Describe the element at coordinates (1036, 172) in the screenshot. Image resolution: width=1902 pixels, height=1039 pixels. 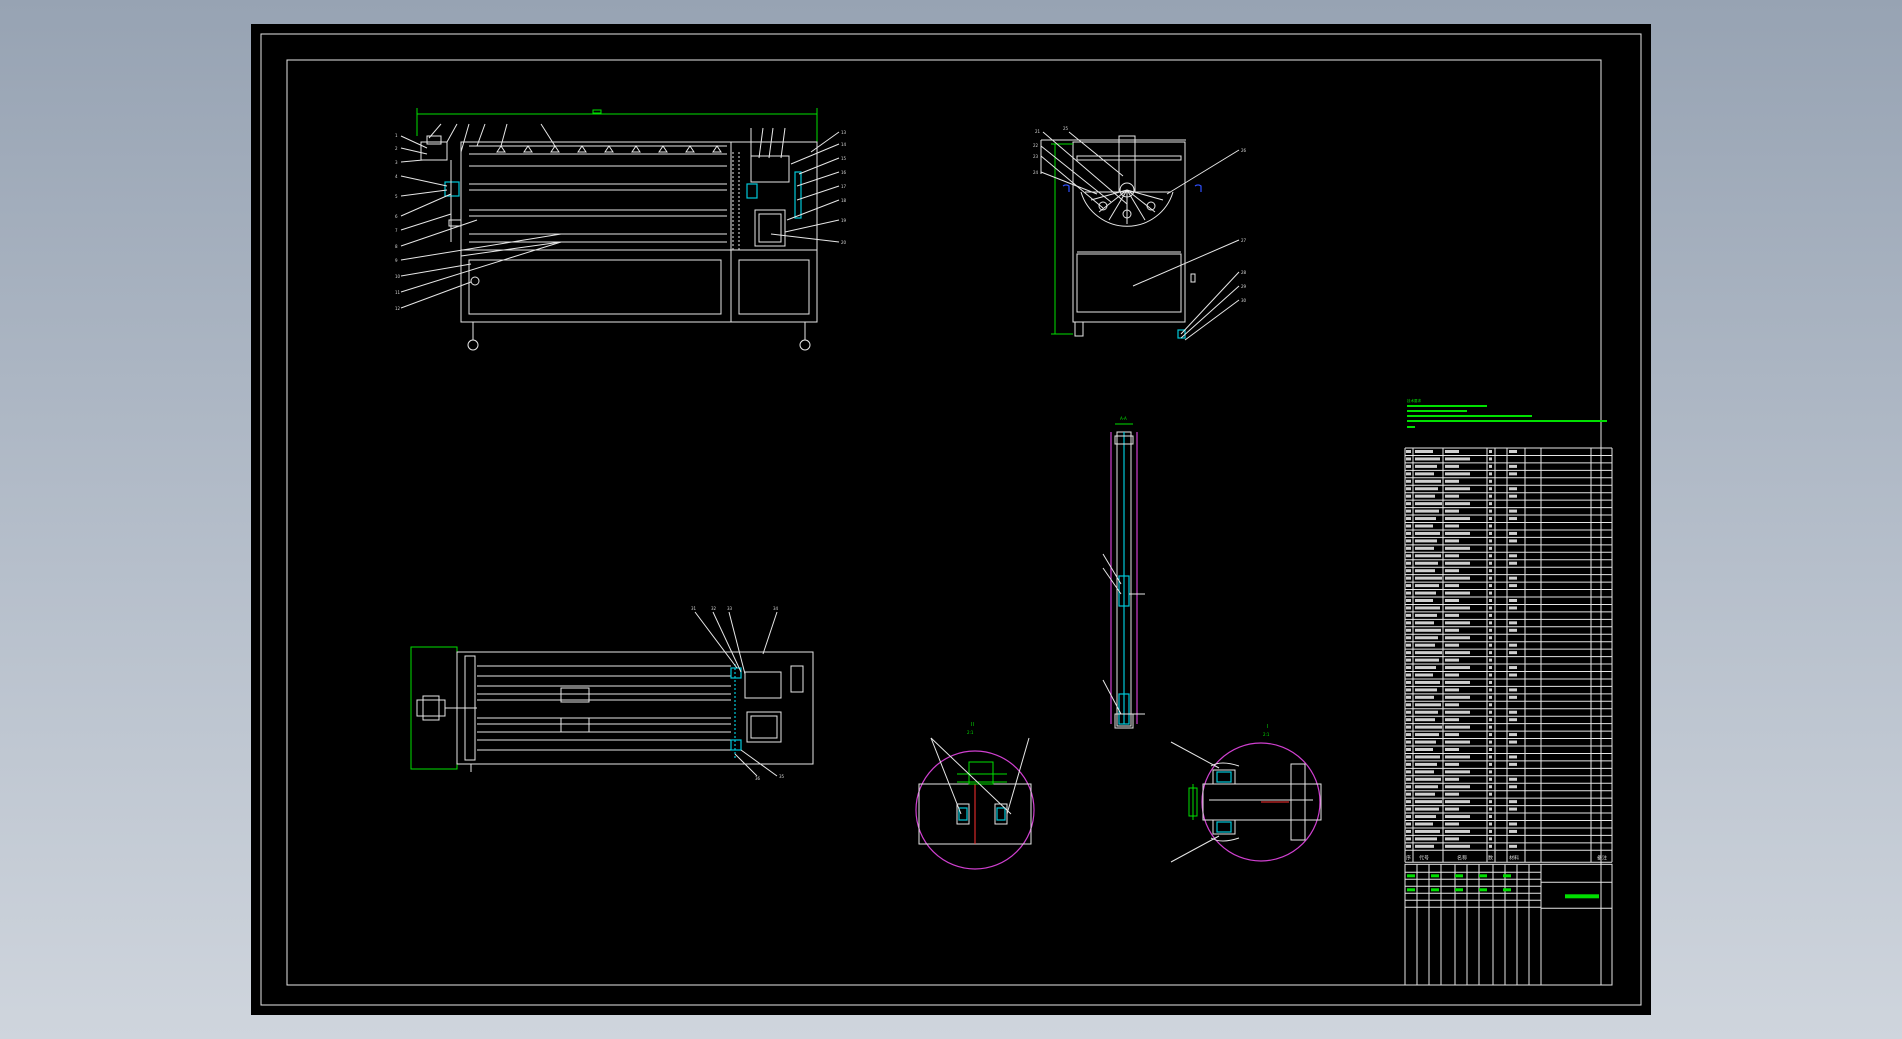
I see `svg-text: 24` at that location.